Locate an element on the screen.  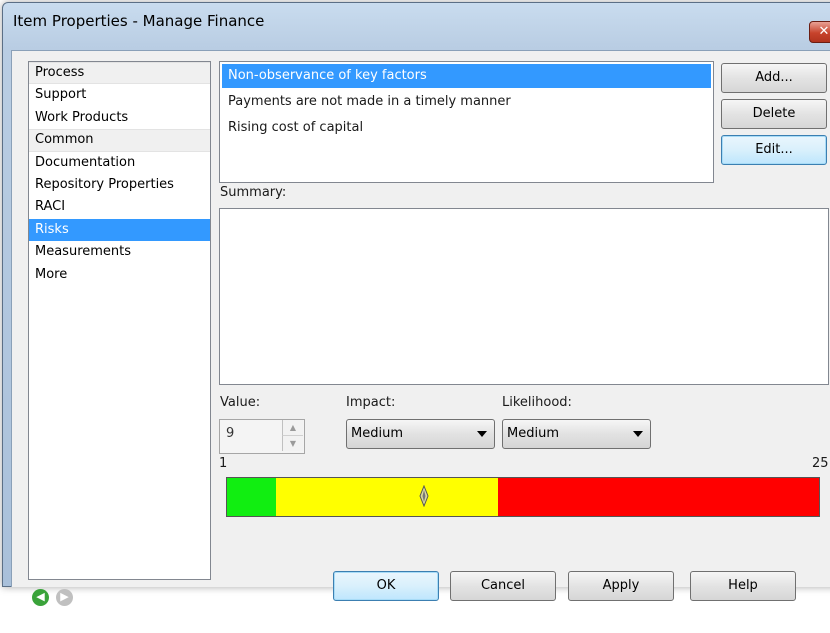
spin-down-icon: ▼ is located at coordinates (293, 443).